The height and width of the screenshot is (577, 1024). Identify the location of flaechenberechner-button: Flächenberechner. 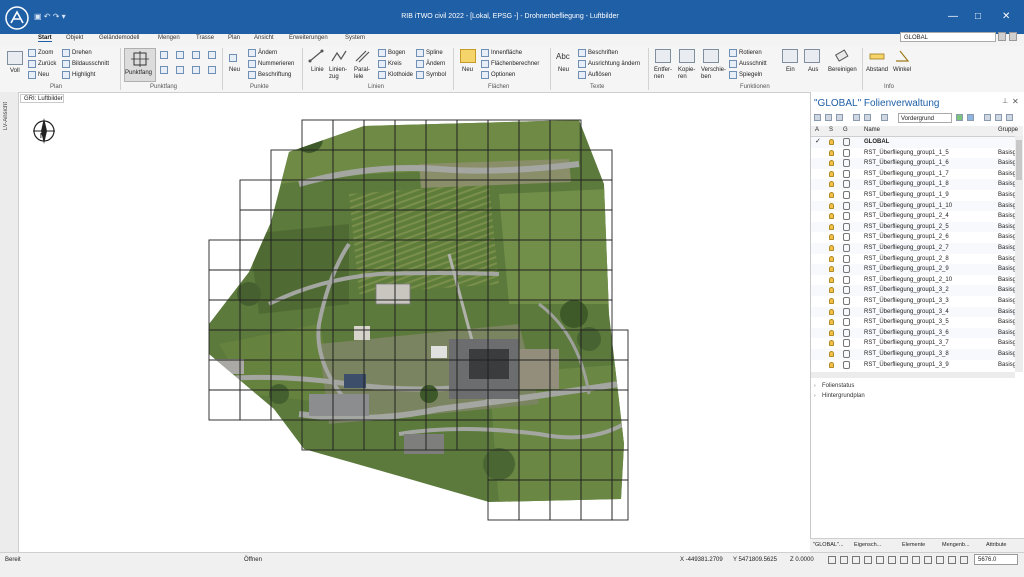
(515, 64).